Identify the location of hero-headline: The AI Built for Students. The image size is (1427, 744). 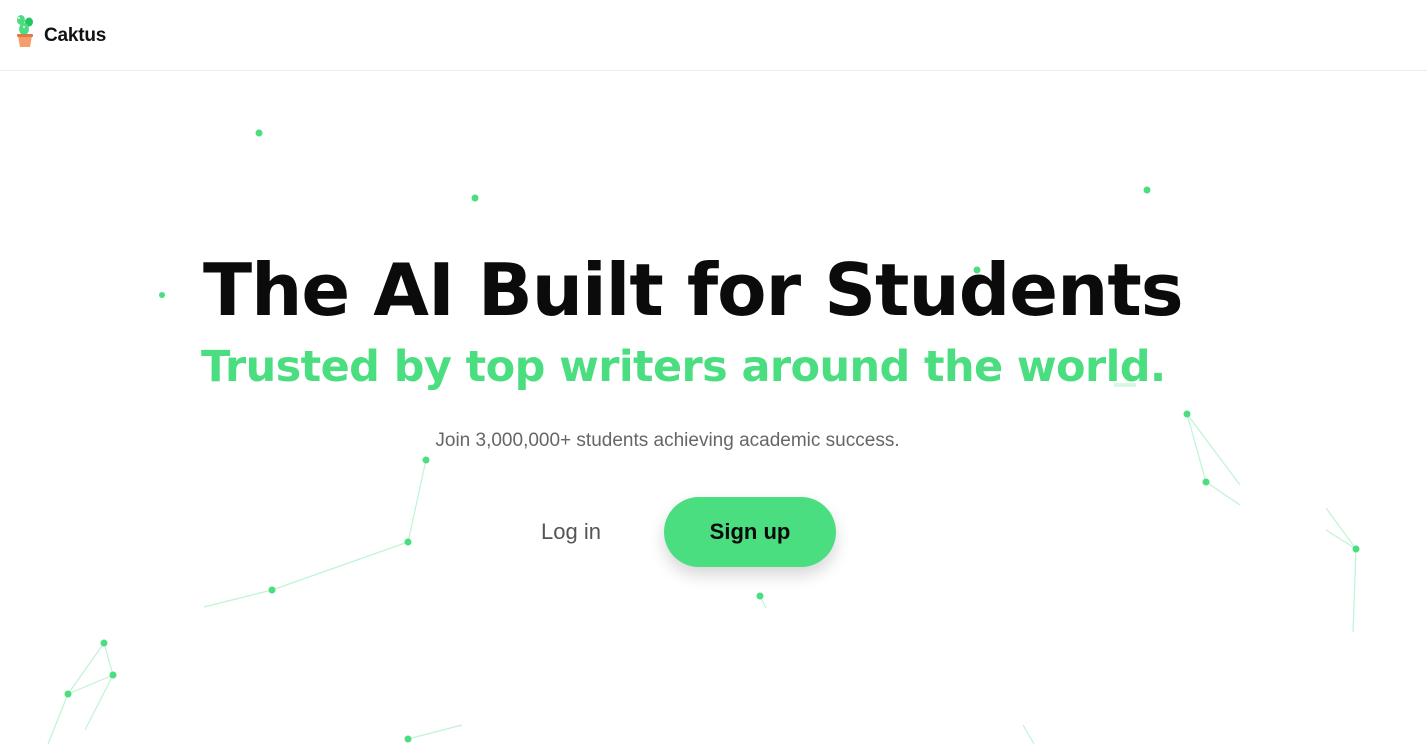
(693, 290).